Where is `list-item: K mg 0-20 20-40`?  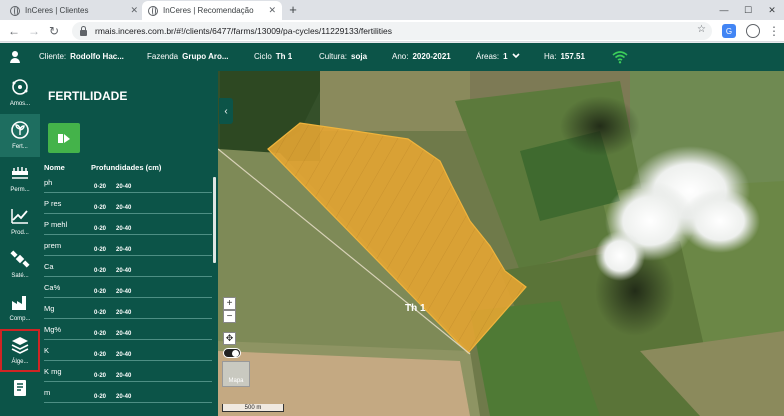 list-item: K mg 0-20 20-40 is located at coordinates (128, 371).